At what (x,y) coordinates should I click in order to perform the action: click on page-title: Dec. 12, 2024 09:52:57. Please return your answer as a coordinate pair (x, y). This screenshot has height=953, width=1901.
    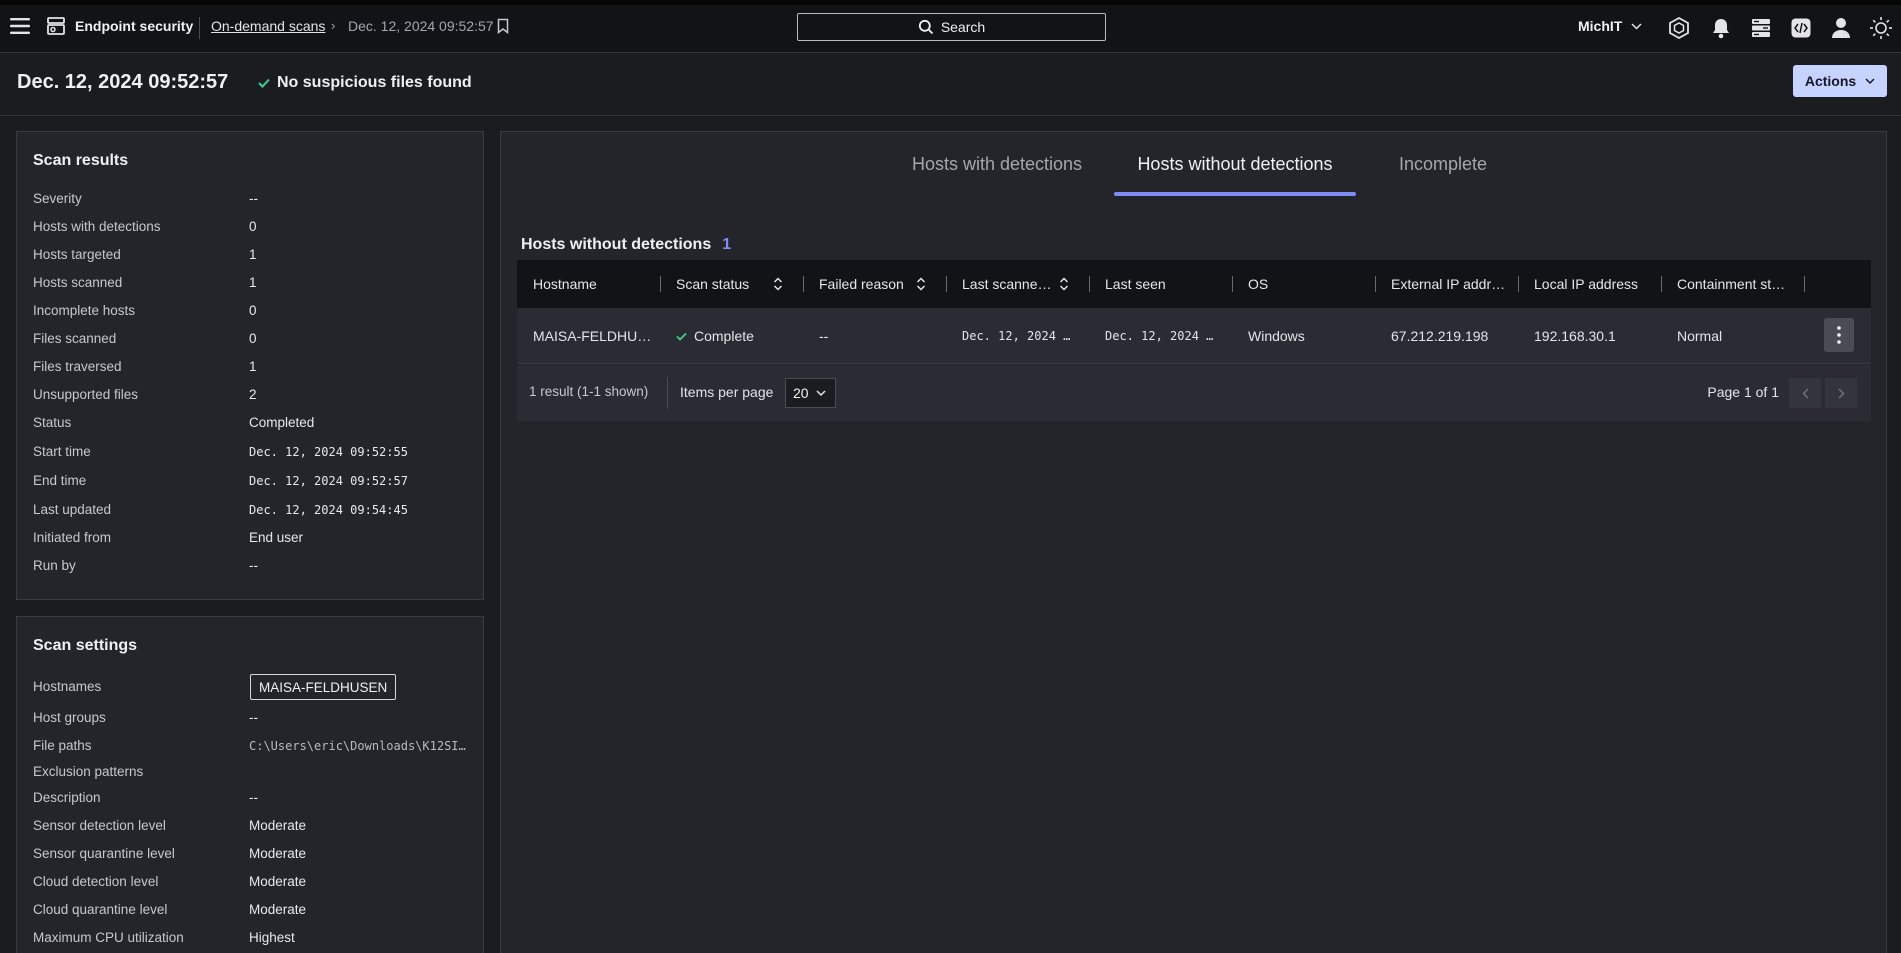
    Looking at the image, I should click on (123, 82).